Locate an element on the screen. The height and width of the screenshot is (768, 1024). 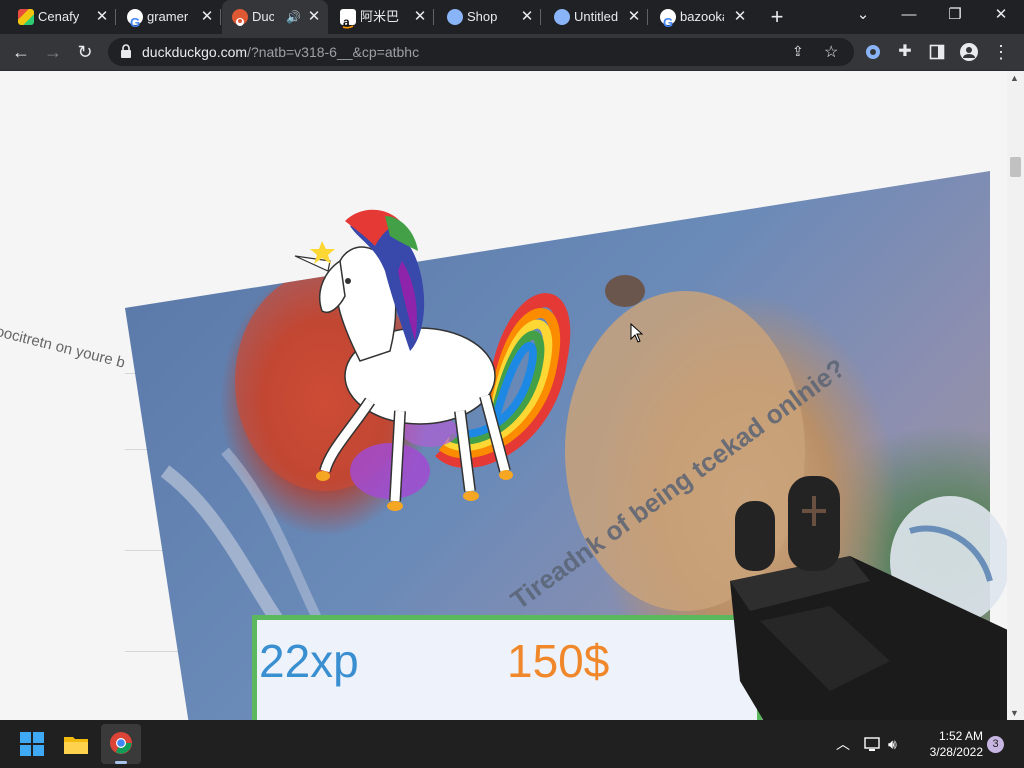
gun-image is located at coordinates (868, 598).